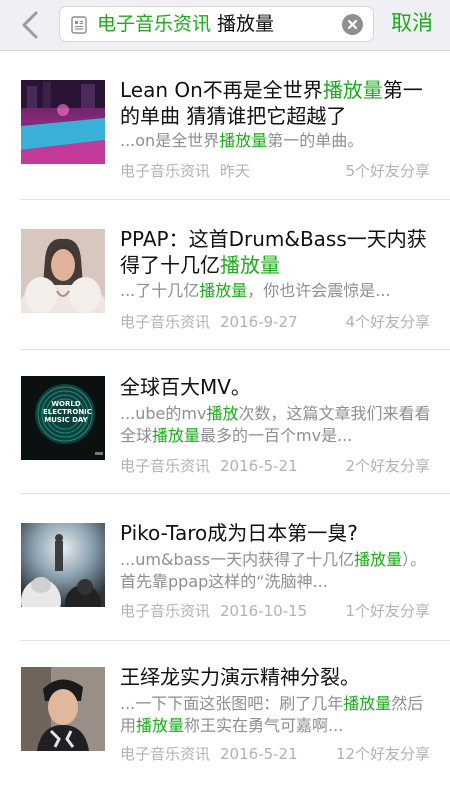 This screenshot has width=450, height=788. I want to click on back-button, so click(31, 25).